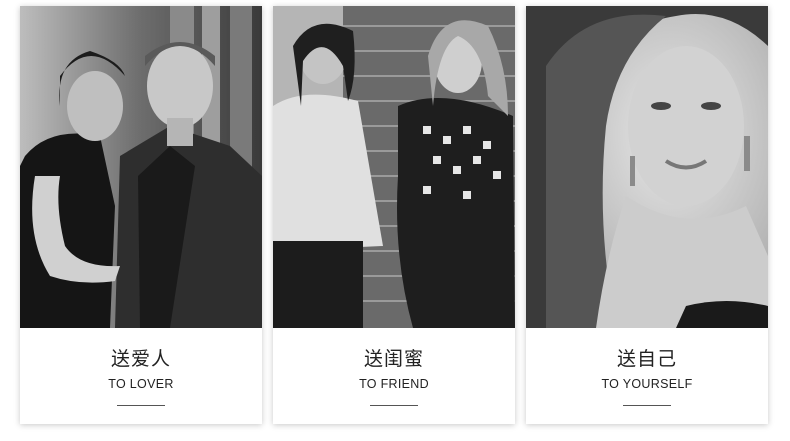  Describe the element at coordinates (394, 376) in the screenshot. I see `gift-card-caption: 送闺蜜 TO FRIEND` at that location.